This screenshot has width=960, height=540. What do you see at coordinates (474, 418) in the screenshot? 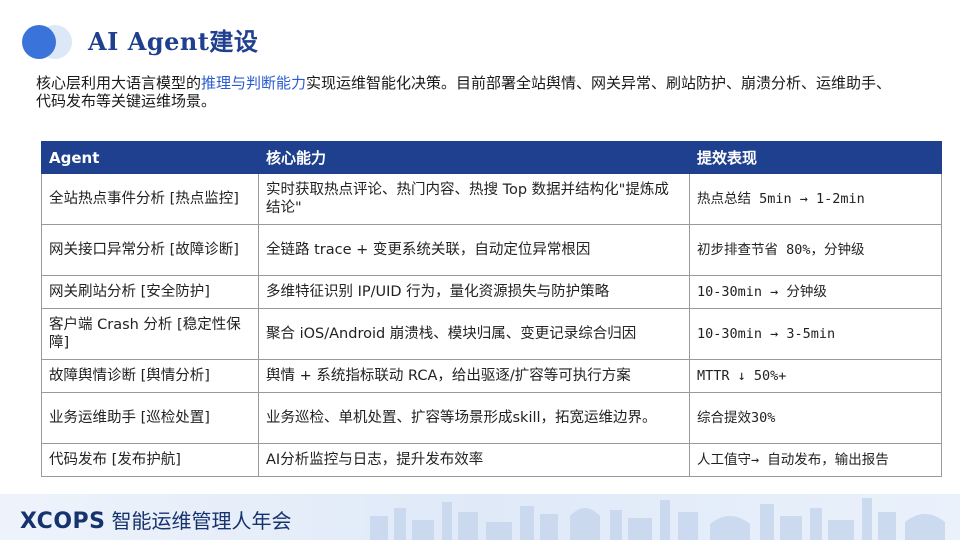
I see `capability-cell: 业务巡检、单机处置、扩容等场景形成skill，拓宽运维边界。` at bounding box center [474, 418].